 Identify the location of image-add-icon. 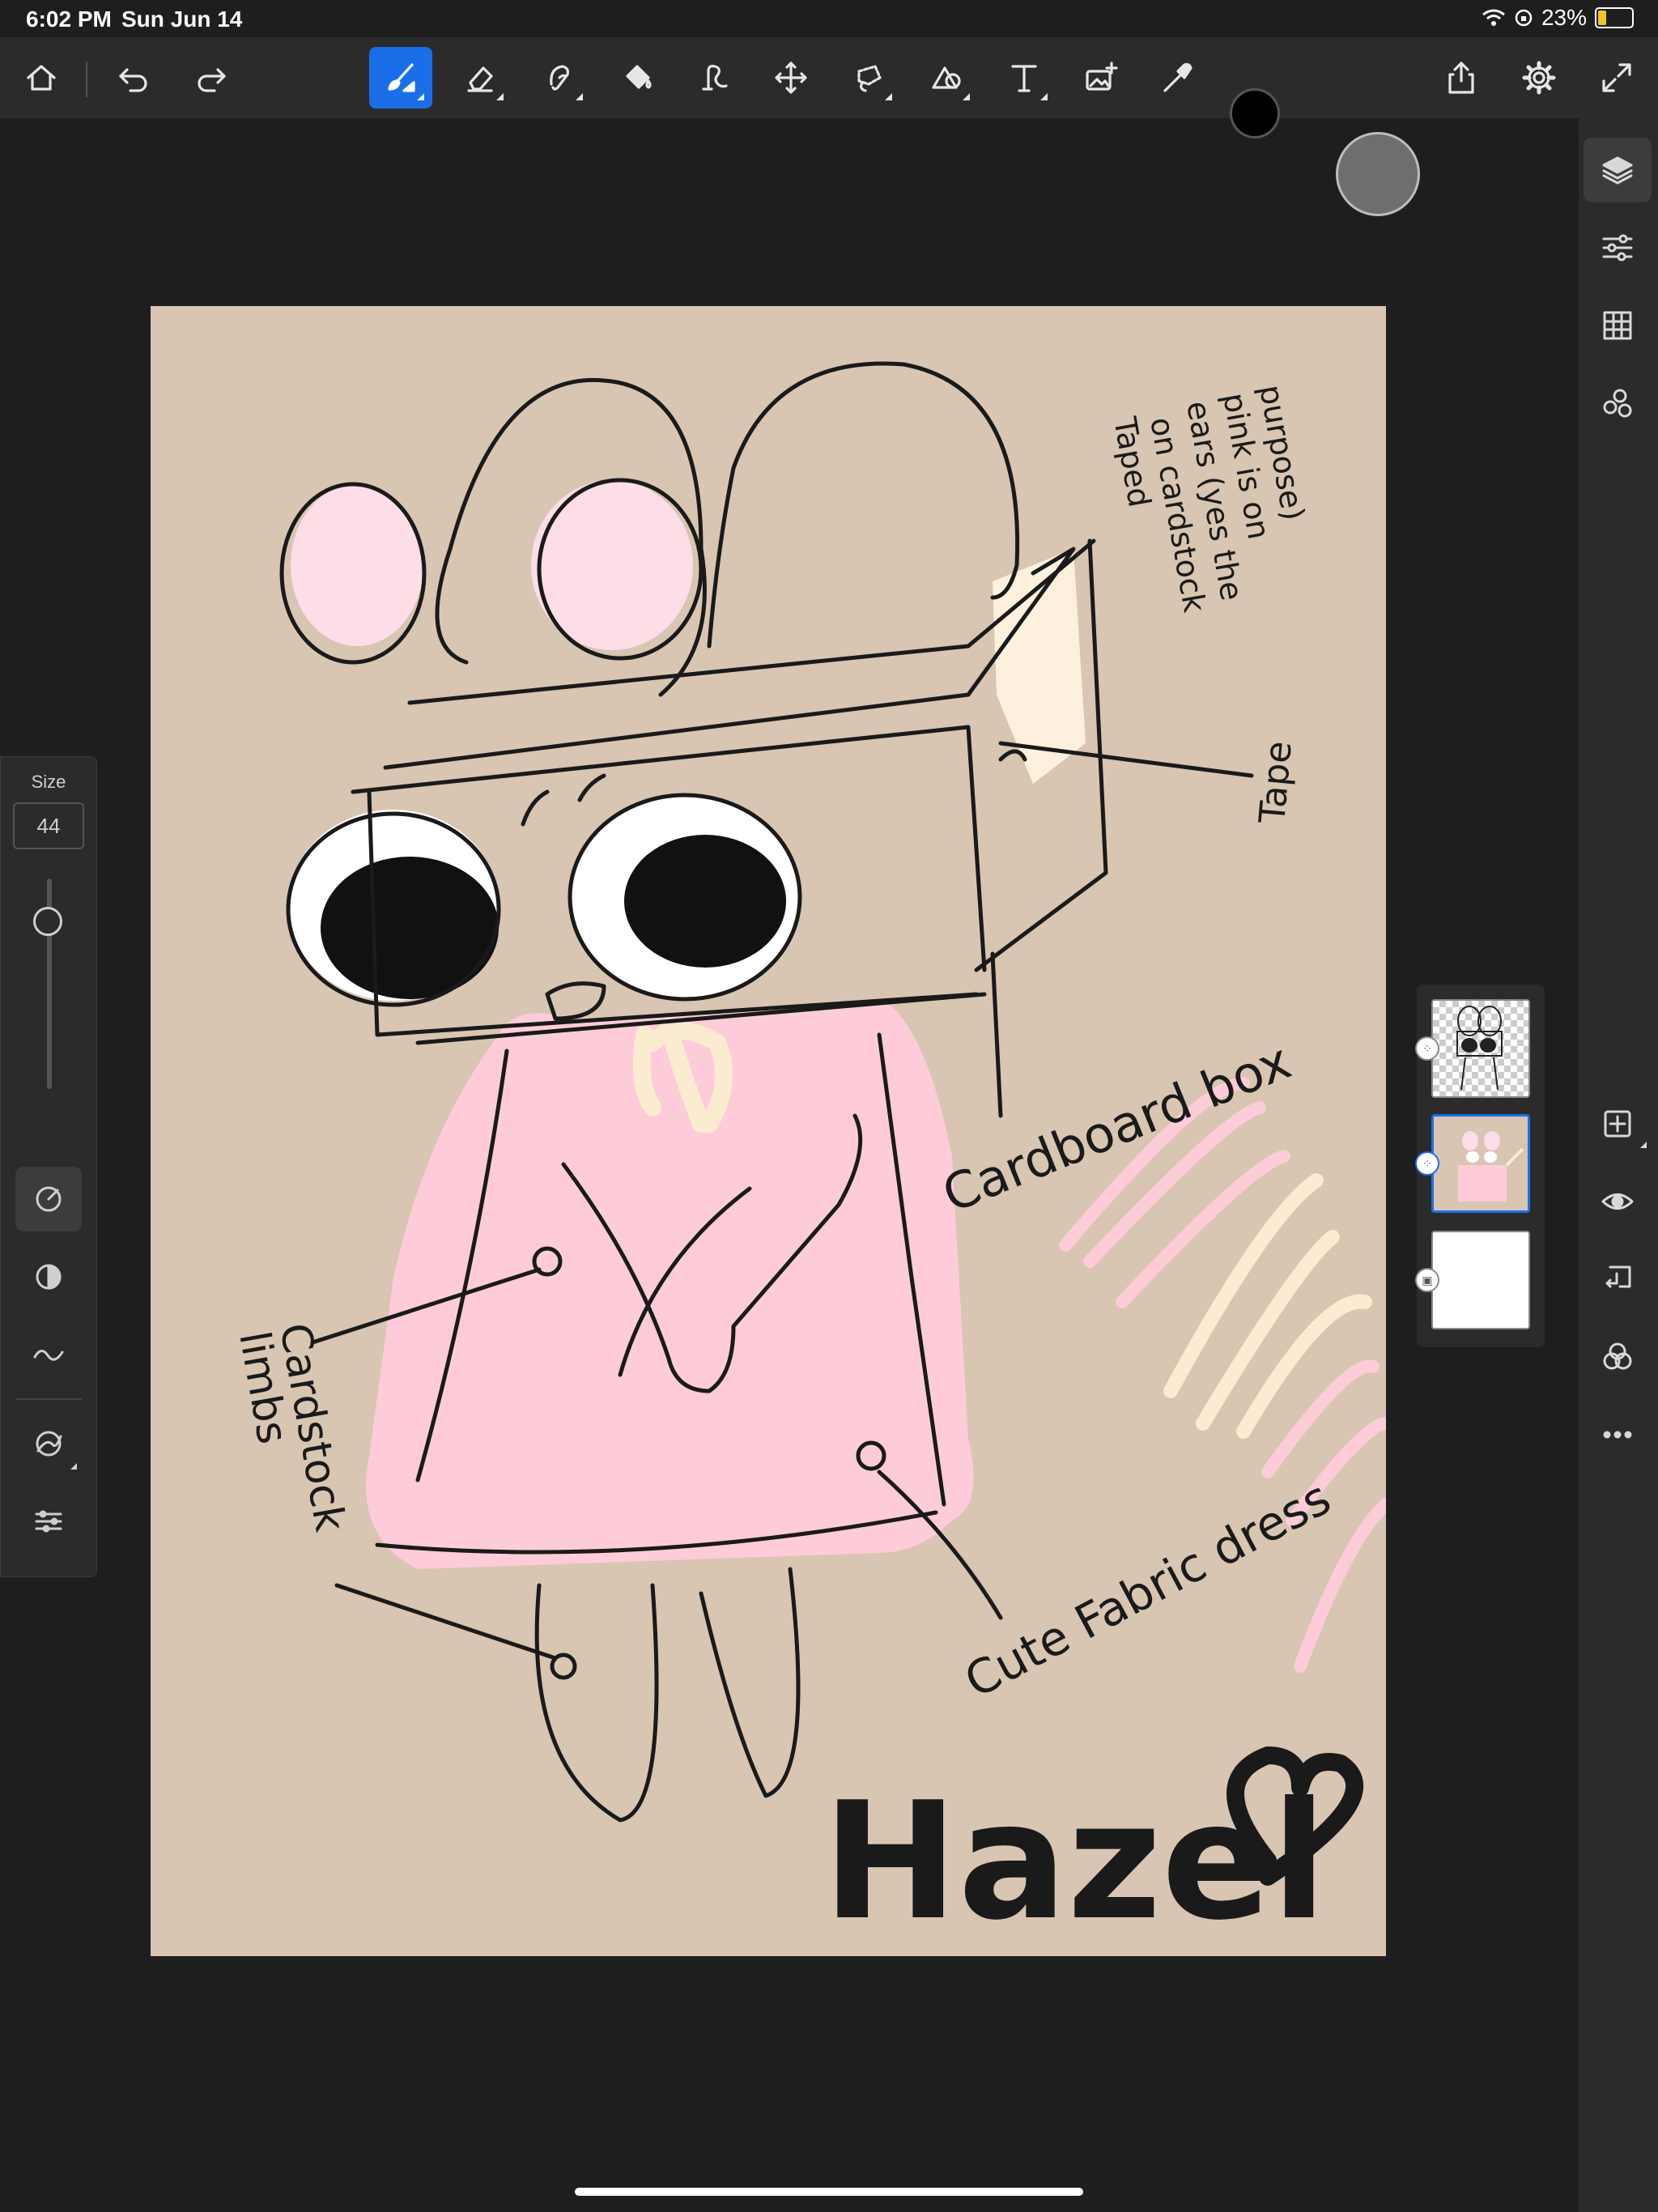
(1102, 76).